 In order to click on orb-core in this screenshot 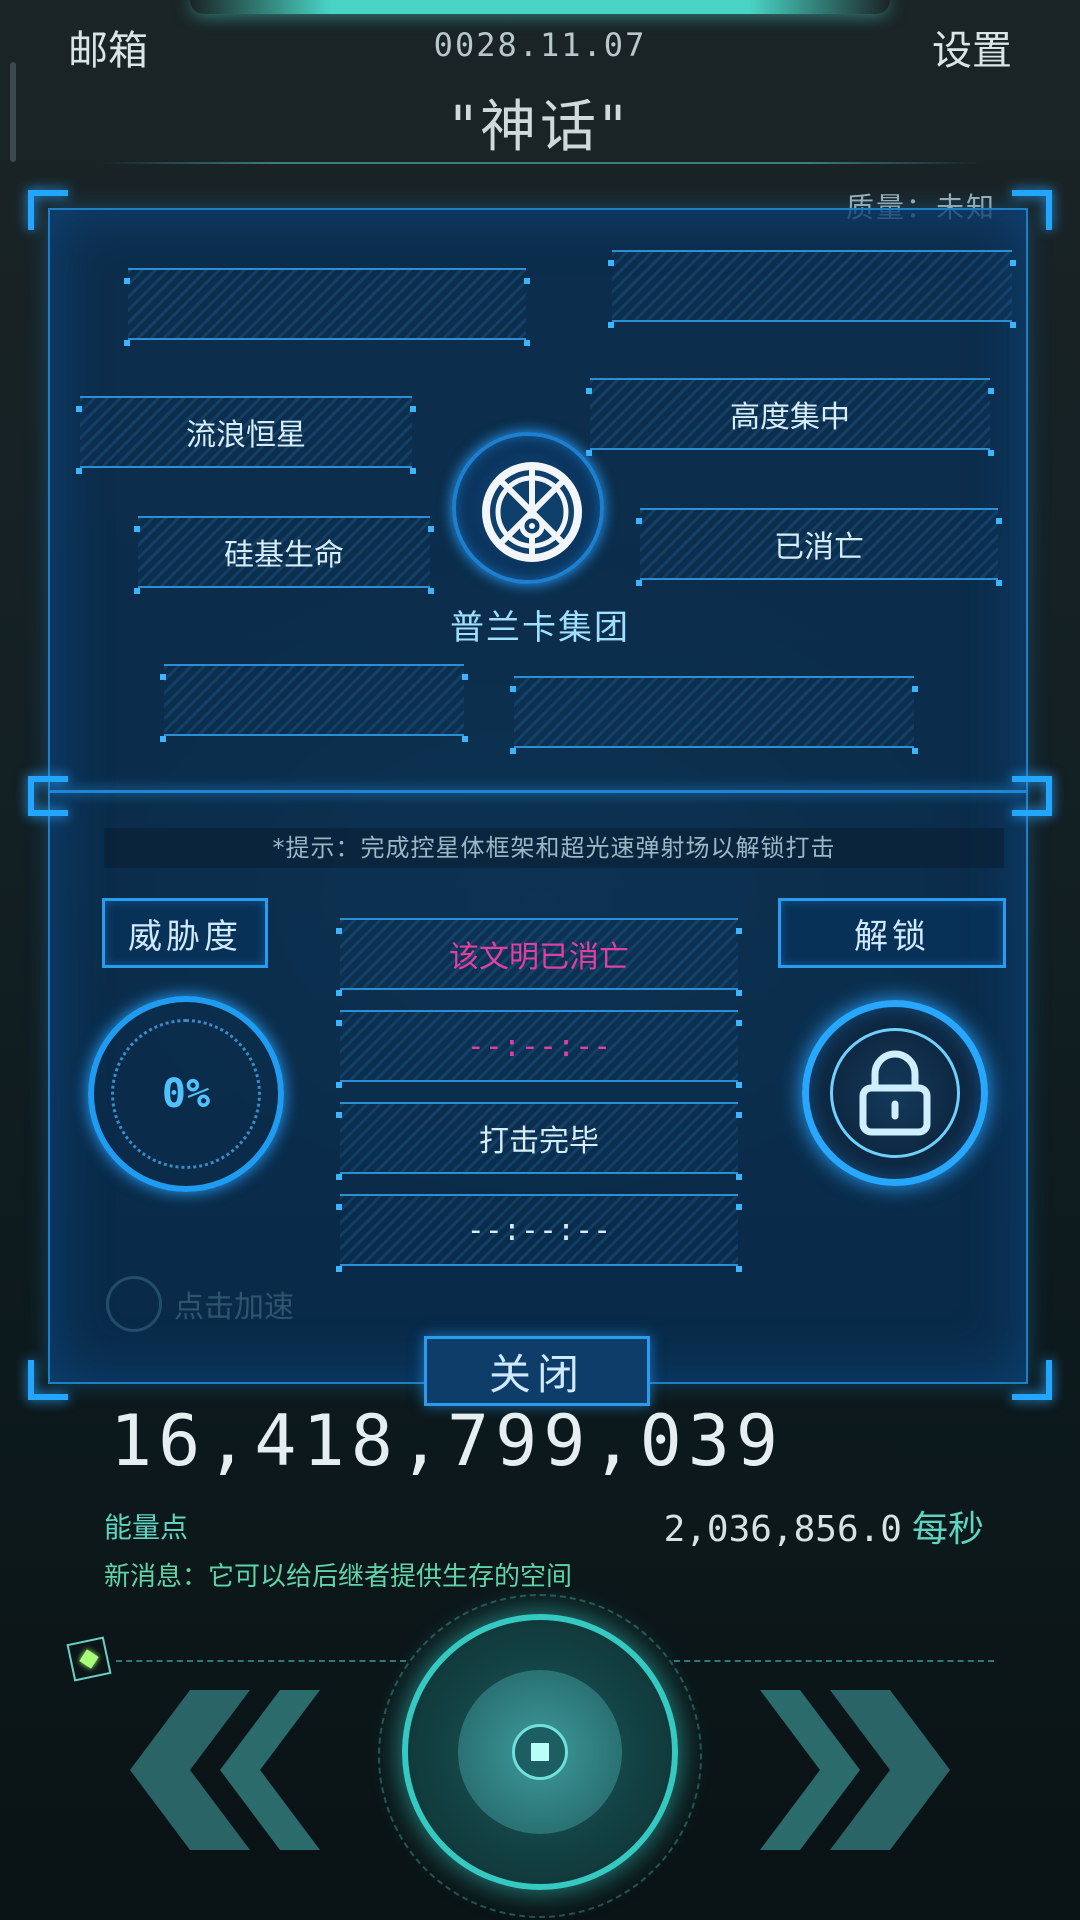, I will do `click(540, 1752)`.